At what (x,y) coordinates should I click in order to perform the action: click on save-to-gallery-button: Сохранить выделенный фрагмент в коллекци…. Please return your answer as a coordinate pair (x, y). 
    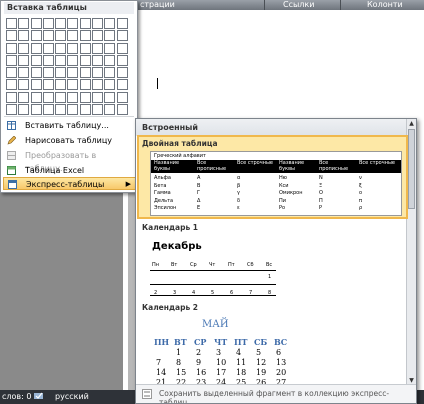
    Looking at the image, I should click on (276, 393).